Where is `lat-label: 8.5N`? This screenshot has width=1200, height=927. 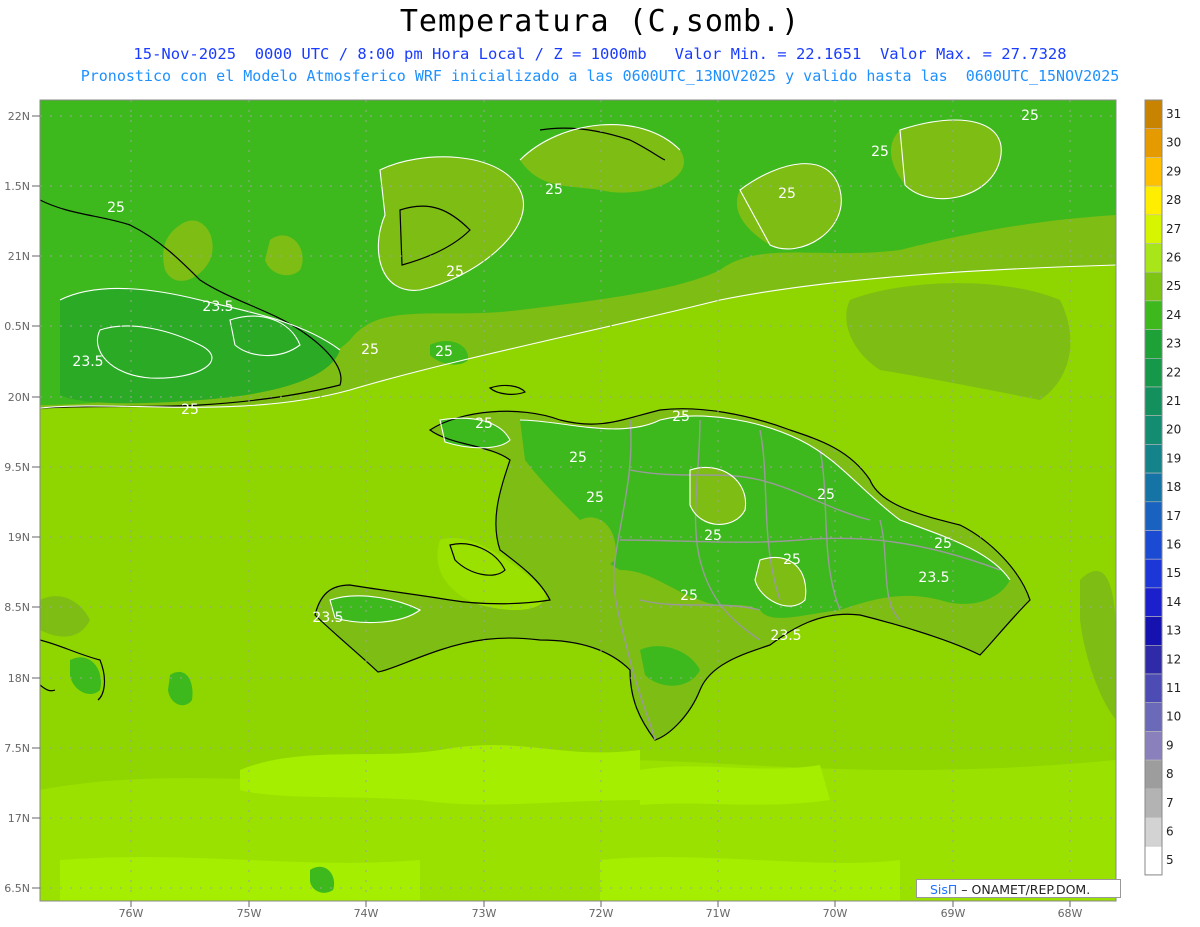 lat-label: 8.5N is located at coordinates (17, 607).